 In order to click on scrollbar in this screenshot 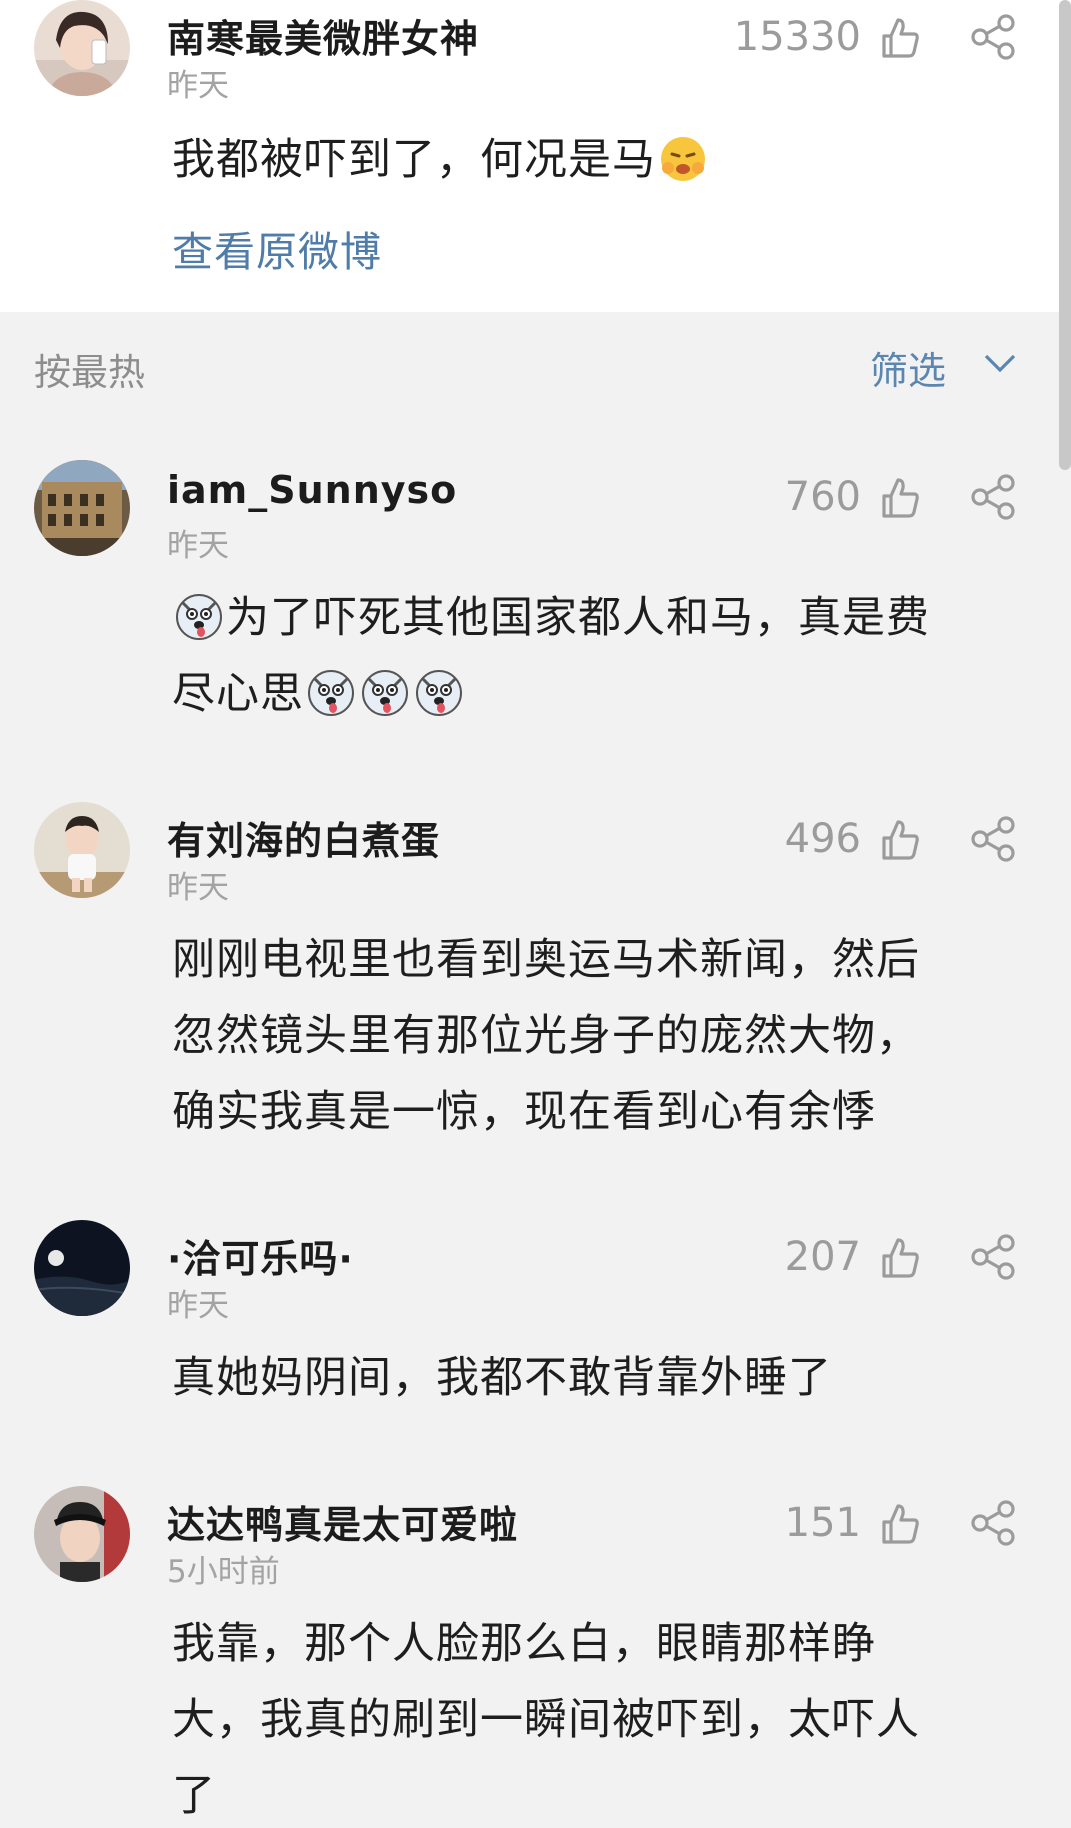, I will do `click(1065, 235)`.